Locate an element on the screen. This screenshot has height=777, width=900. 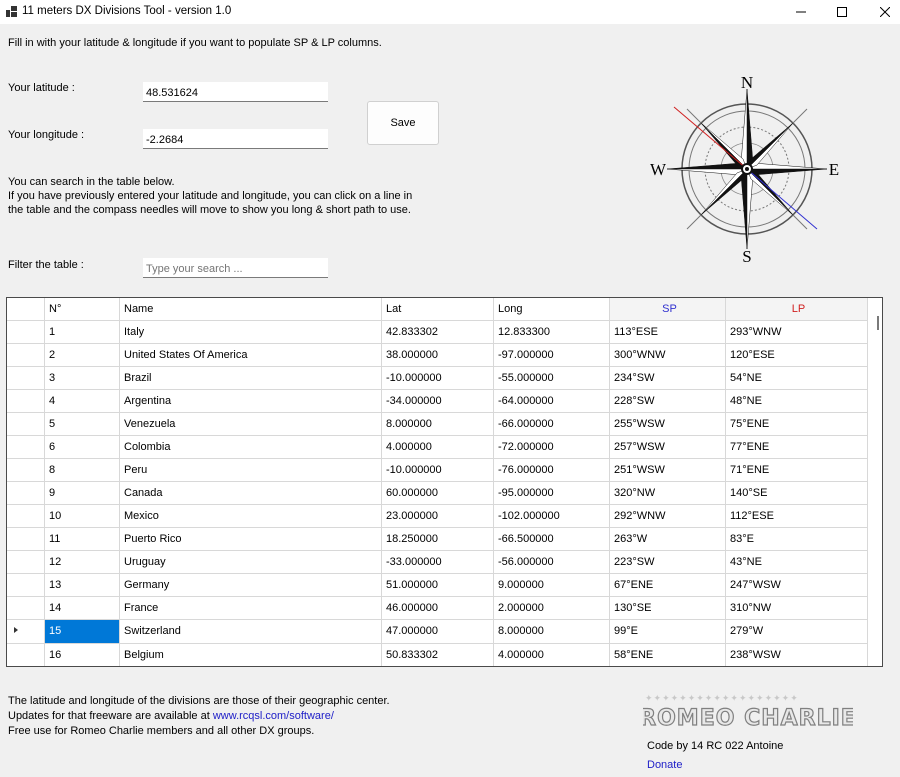
cell-long: -64.000000 is located at coordinates (551, 401).